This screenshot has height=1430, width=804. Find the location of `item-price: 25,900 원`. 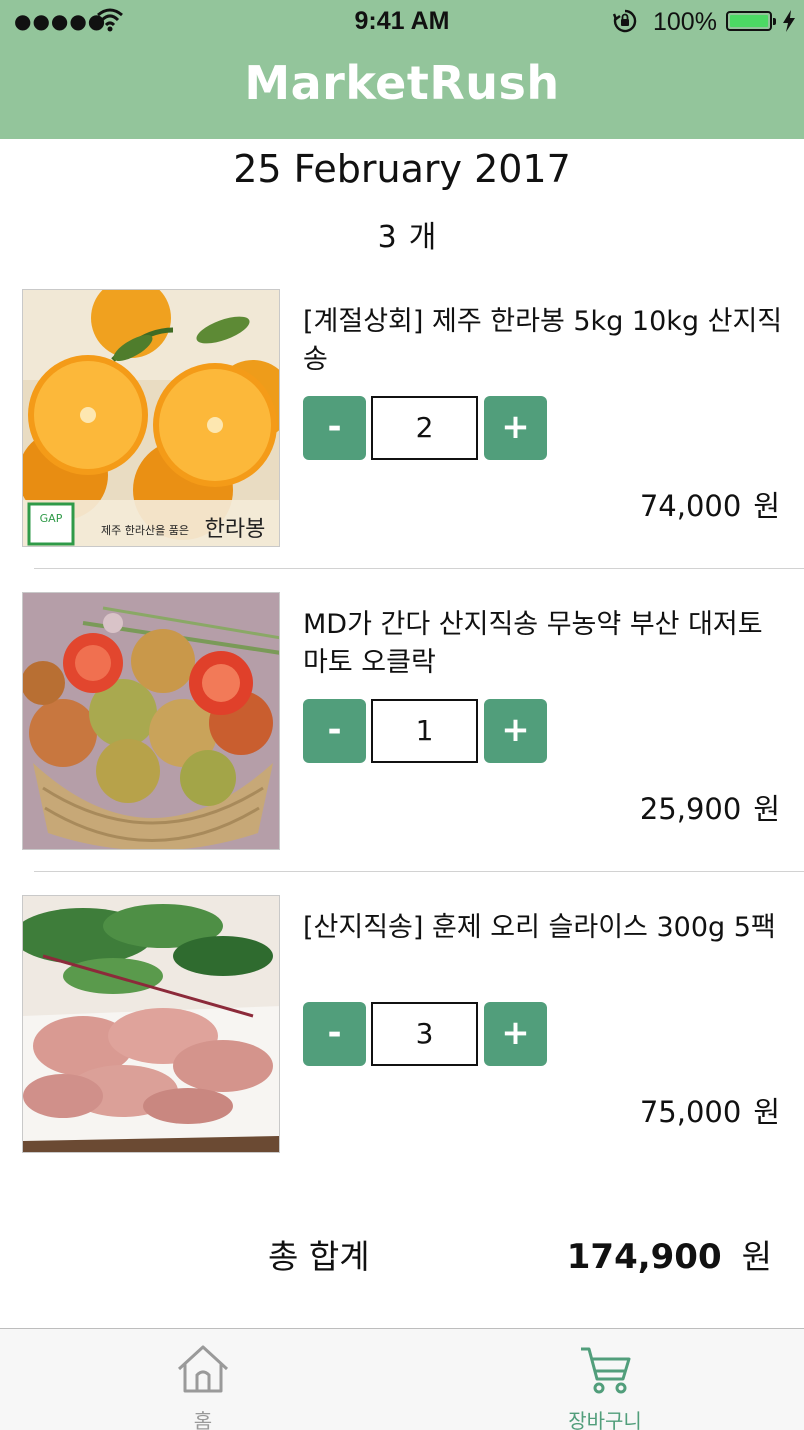

item-price: 25,900 원 is located at coordinates (710, 807).